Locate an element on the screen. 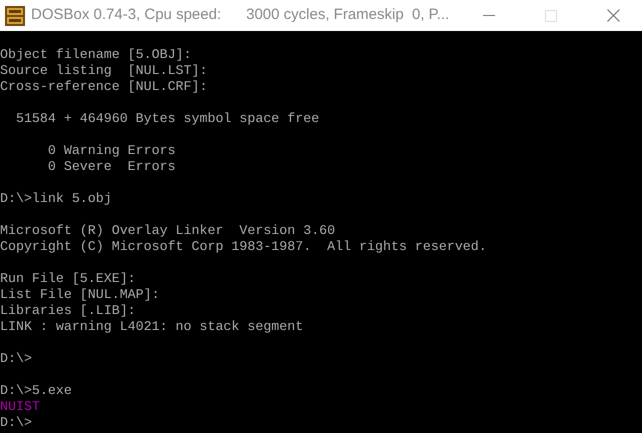 The height and width of the screenshot is (433, 642). close-icon is located at coordinates (613, 15).